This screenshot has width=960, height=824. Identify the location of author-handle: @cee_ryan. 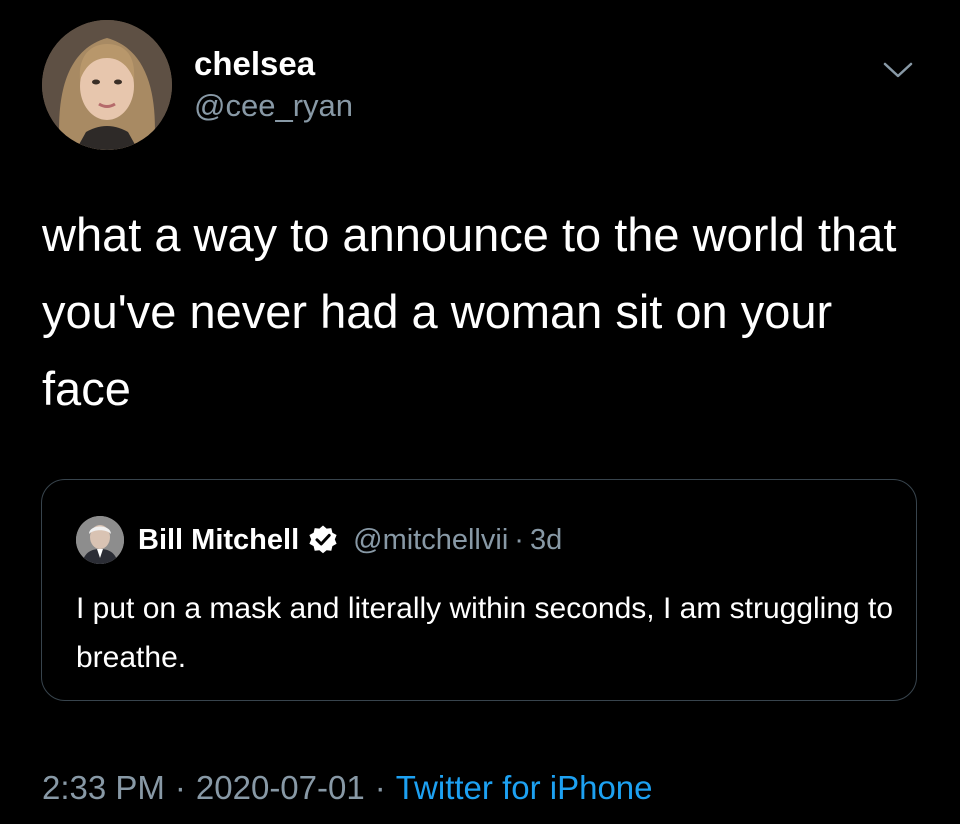
(273, 106).